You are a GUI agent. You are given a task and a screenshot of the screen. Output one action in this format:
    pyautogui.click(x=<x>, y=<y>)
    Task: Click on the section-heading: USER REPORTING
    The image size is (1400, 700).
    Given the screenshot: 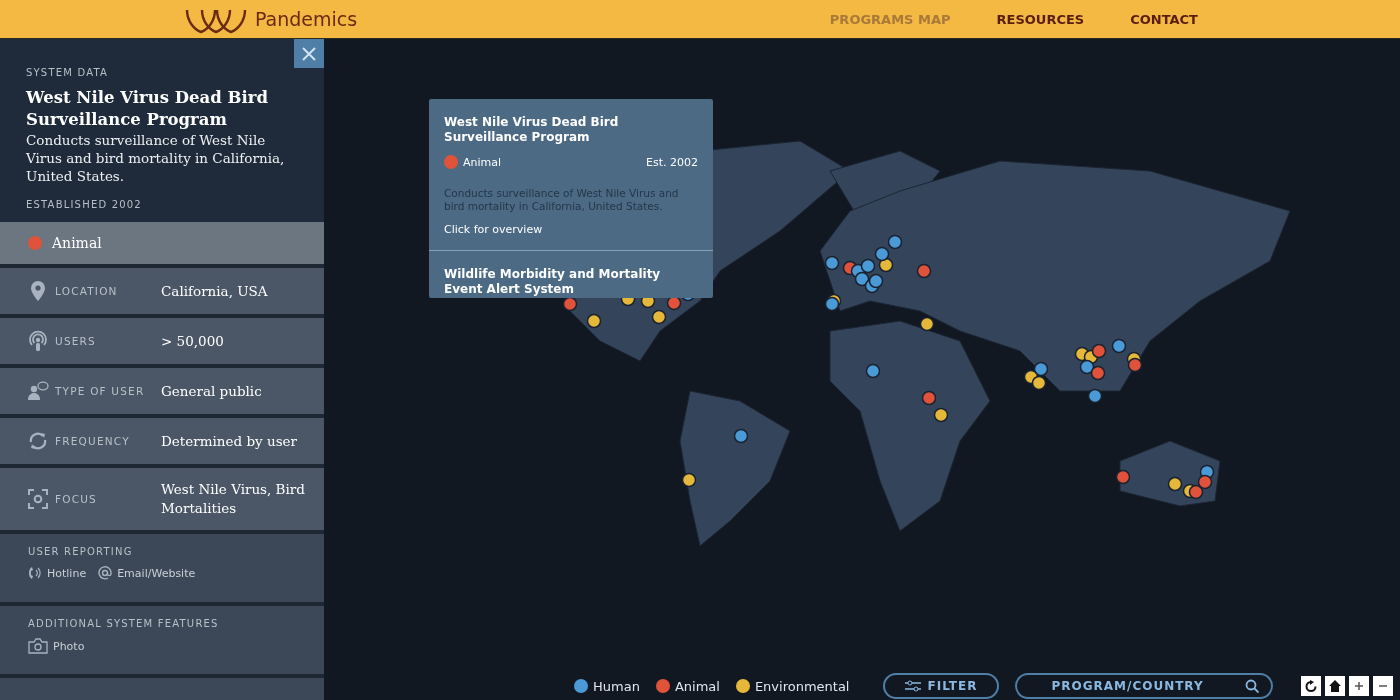 What is the action you would take?
    pyautogui.click(x=81, y=551)
    